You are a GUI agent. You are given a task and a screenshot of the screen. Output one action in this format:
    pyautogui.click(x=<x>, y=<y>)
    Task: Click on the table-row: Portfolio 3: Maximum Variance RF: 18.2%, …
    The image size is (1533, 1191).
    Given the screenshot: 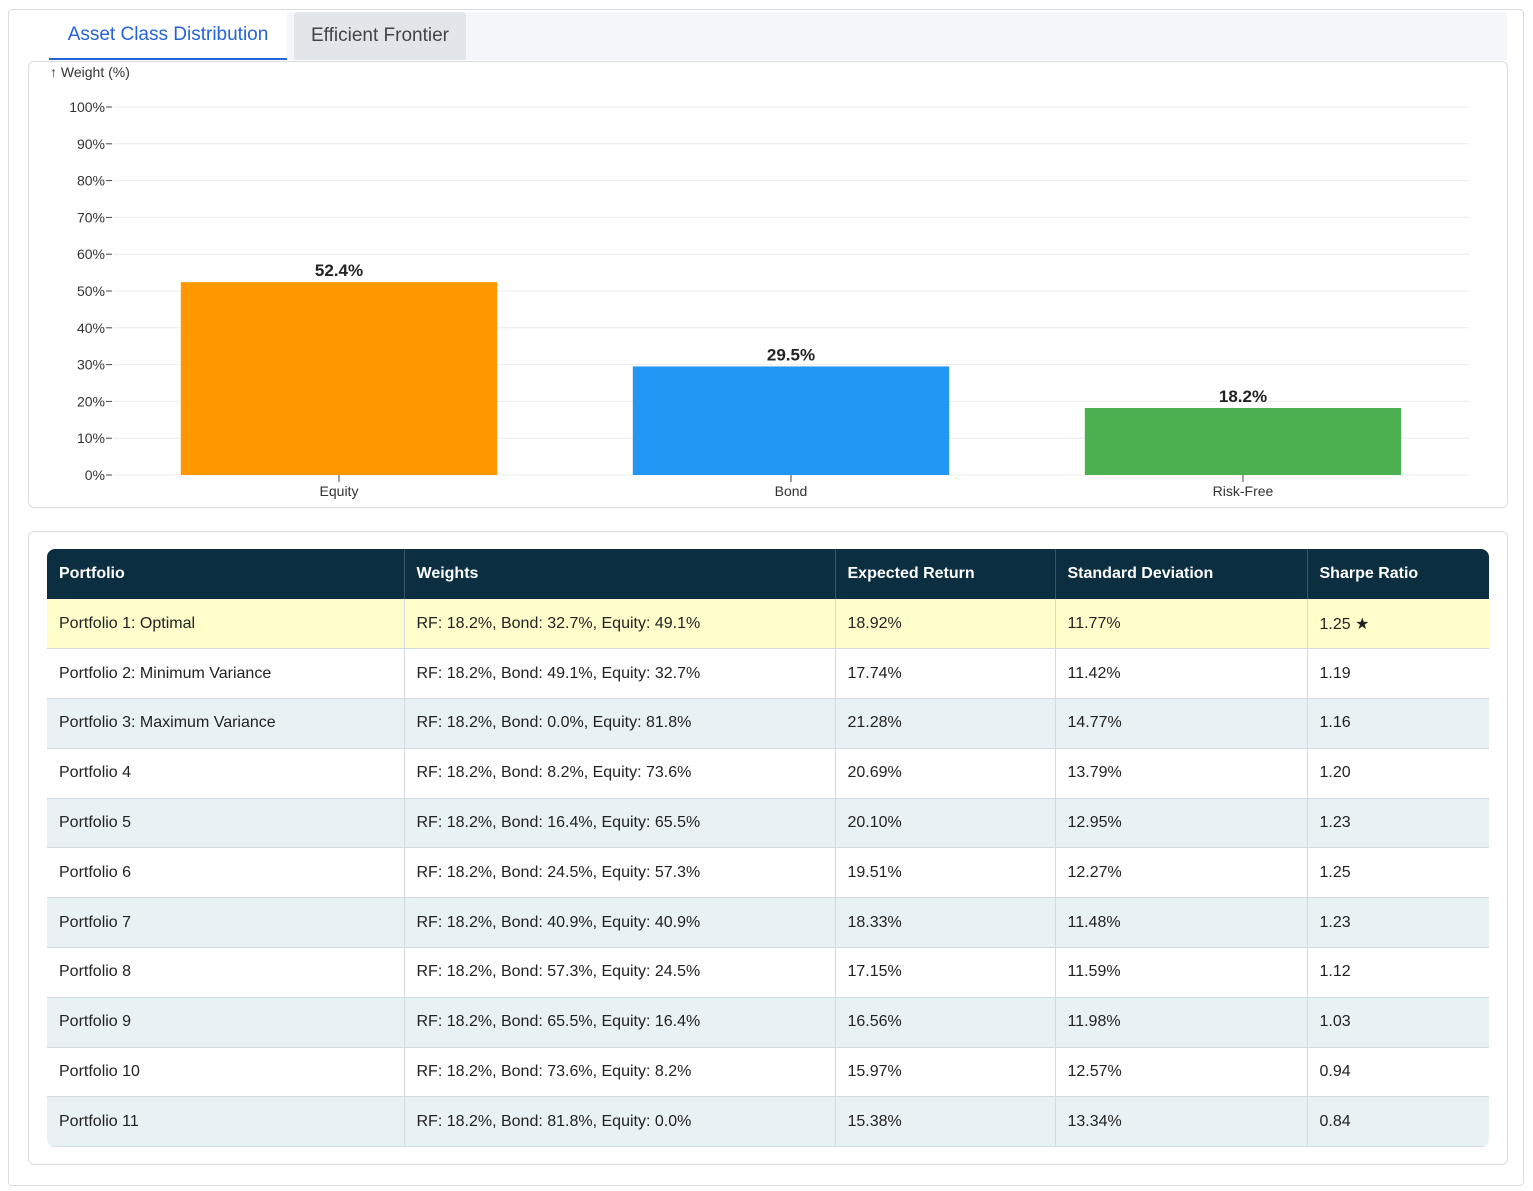 What is the action you would take?
    pyautogui.click(x=768, y=723)
    